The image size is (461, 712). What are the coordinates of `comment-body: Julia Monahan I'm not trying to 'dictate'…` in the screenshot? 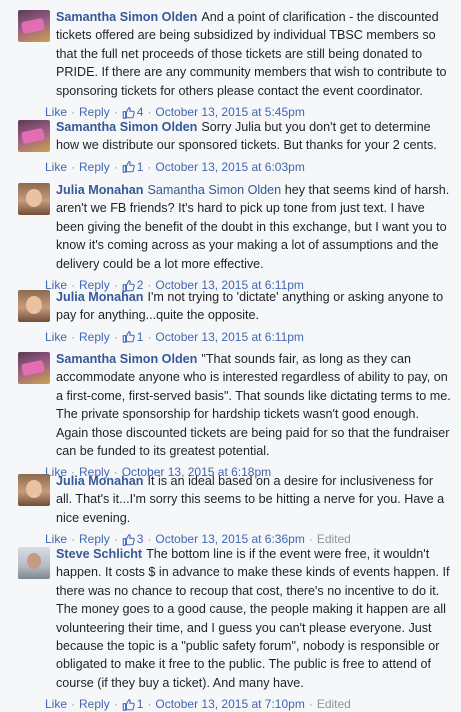 It's located at (254, 306).